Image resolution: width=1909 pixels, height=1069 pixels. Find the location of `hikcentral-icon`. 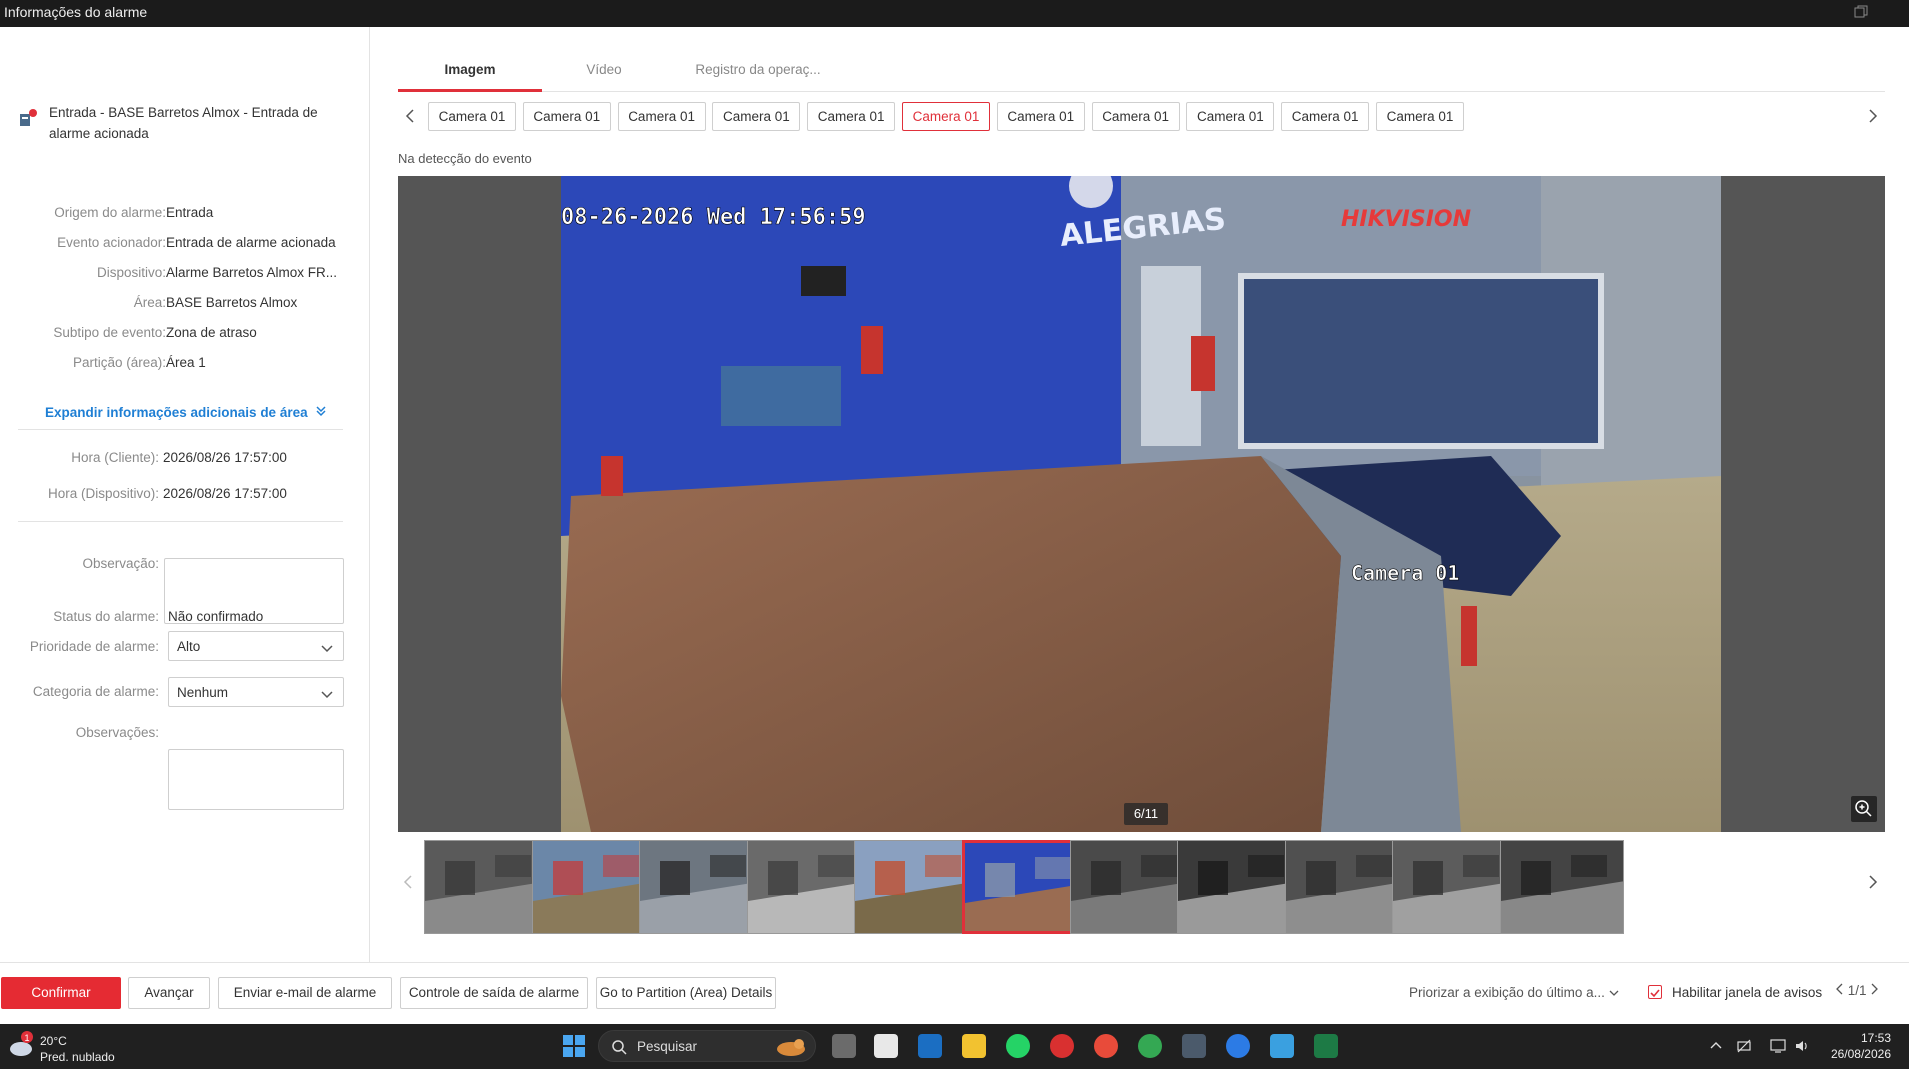

hikcentral-icon is located at coordinates (1062, 1046).